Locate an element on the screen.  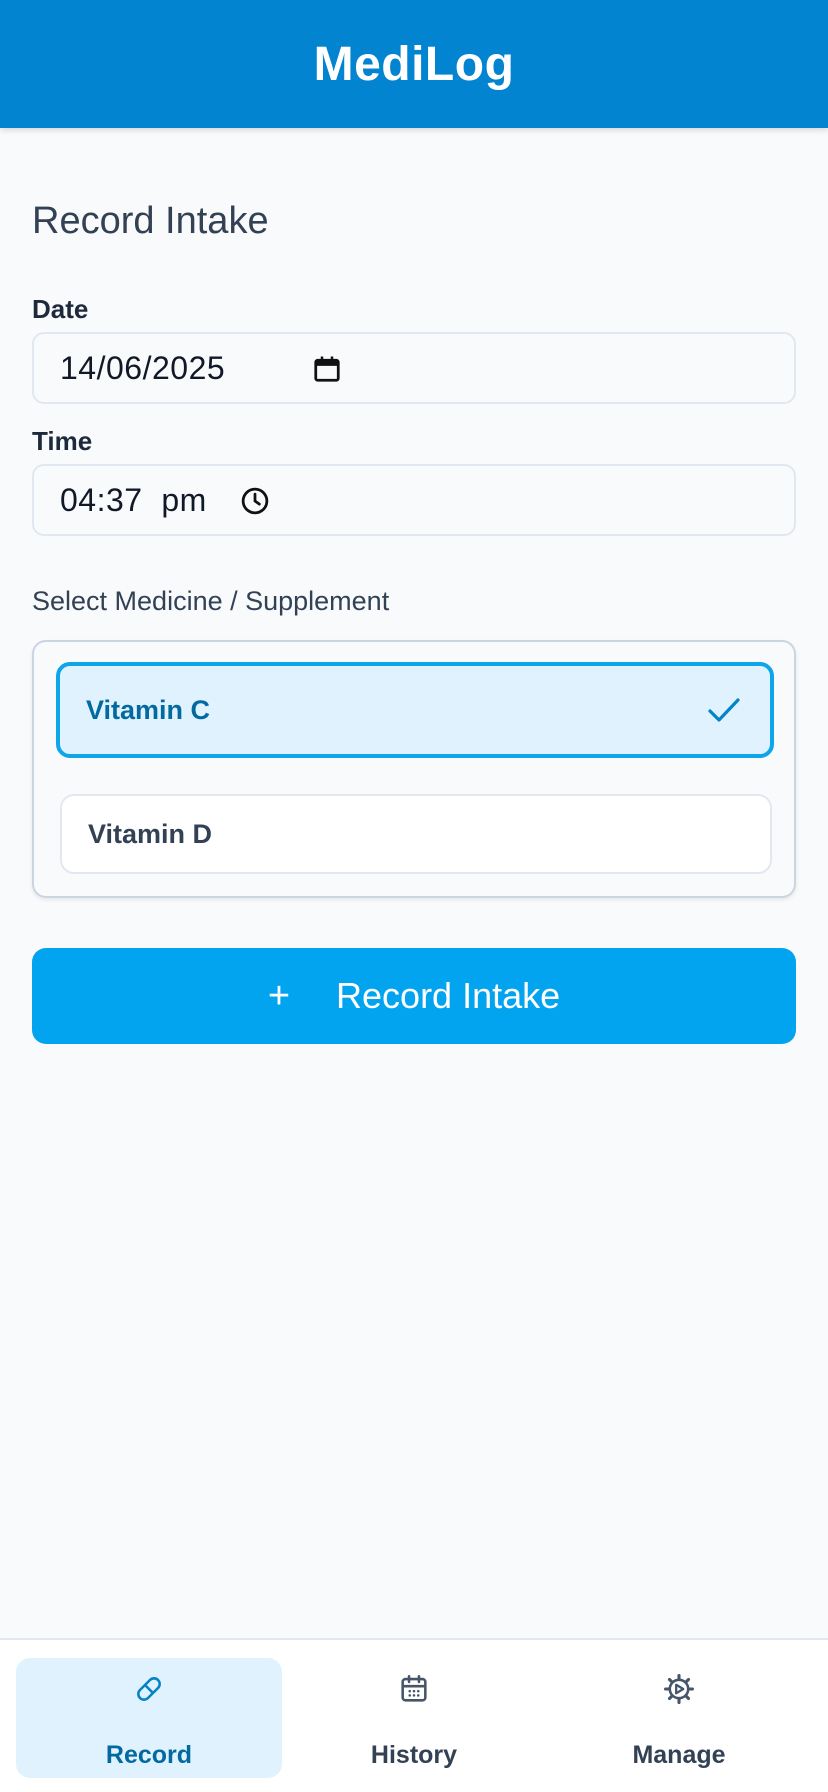
time-value: 04:37 pm is located at coordinates (133, 499).